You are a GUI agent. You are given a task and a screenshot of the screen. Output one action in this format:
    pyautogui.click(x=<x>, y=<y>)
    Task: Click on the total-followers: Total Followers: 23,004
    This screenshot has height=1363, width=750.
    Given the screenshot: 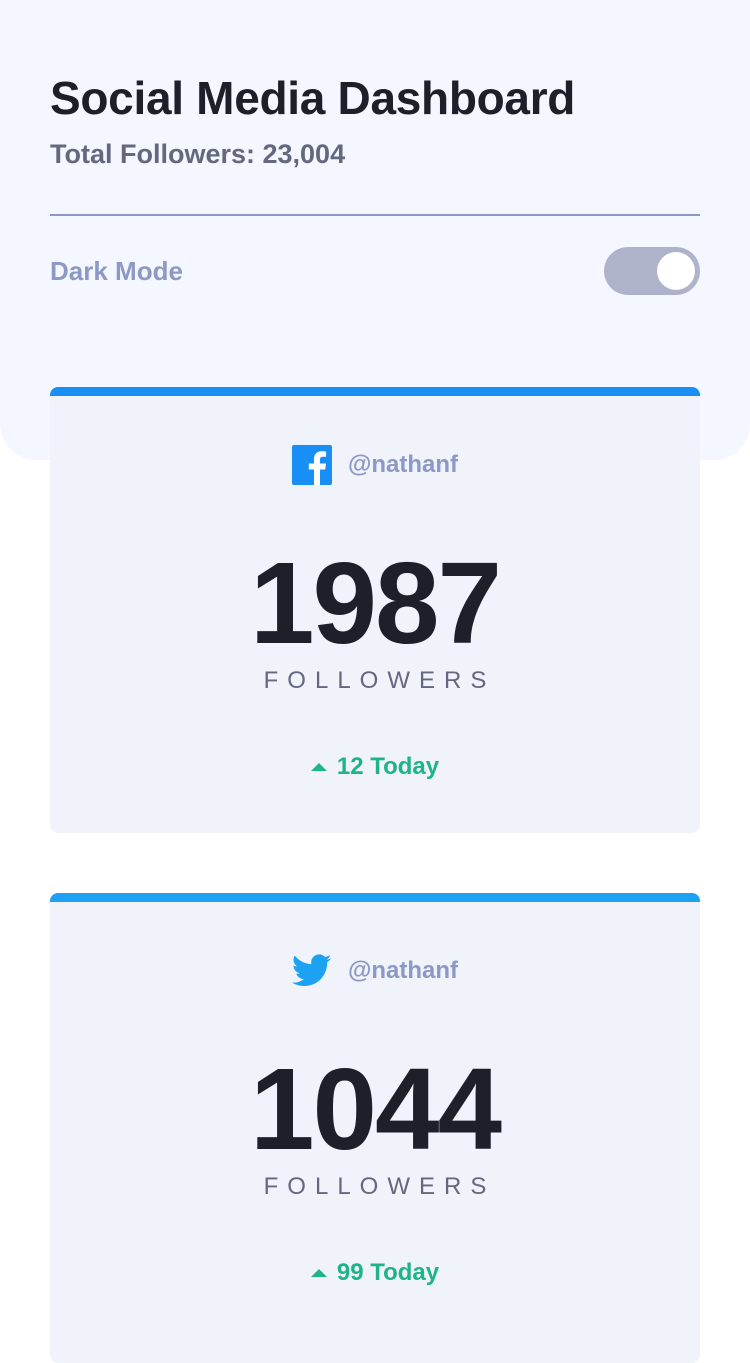 What is the action you would take?
    pyautogui.click(x=198, y=154)
    